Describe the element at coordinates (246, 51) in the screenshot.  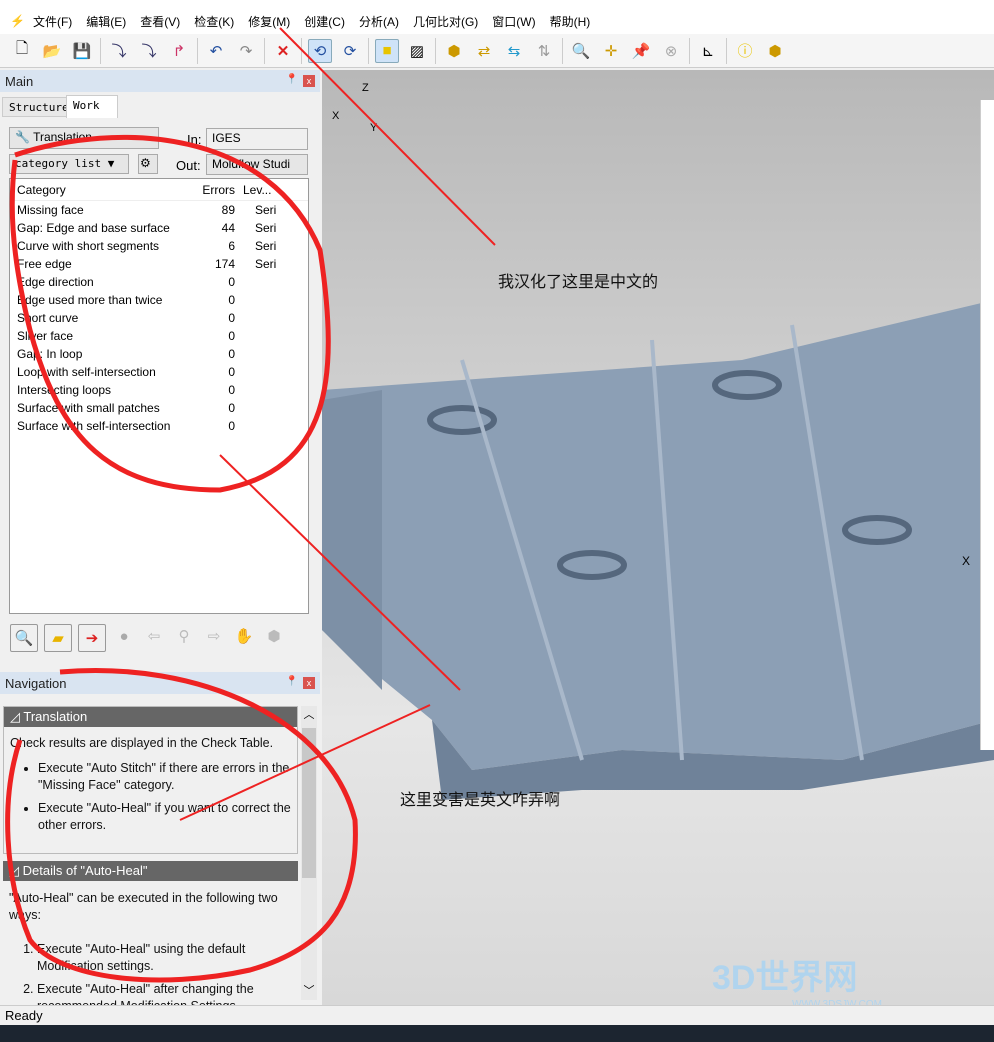
I see `redo-icon: ↷` at that location.